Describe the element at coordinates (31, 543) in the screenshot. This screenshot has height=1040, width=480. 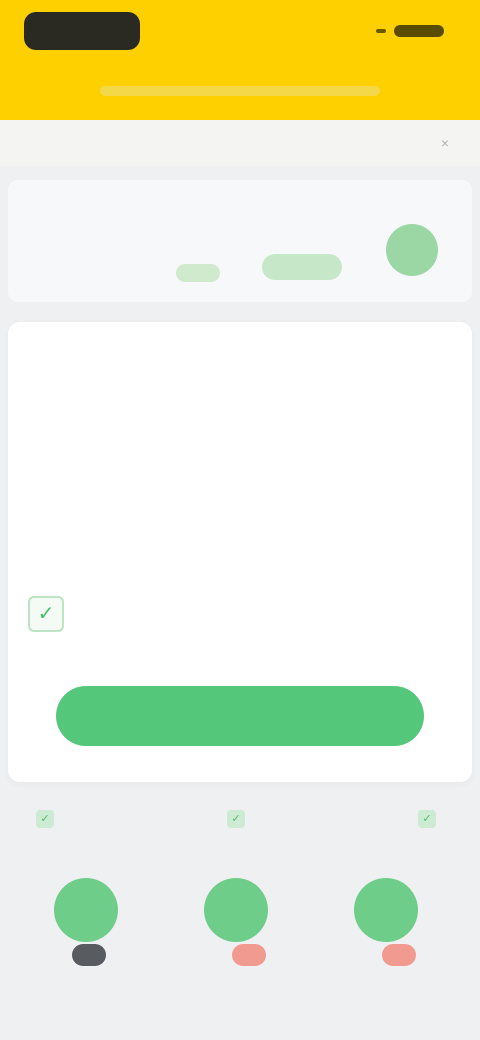
I see `info-note` at that location.